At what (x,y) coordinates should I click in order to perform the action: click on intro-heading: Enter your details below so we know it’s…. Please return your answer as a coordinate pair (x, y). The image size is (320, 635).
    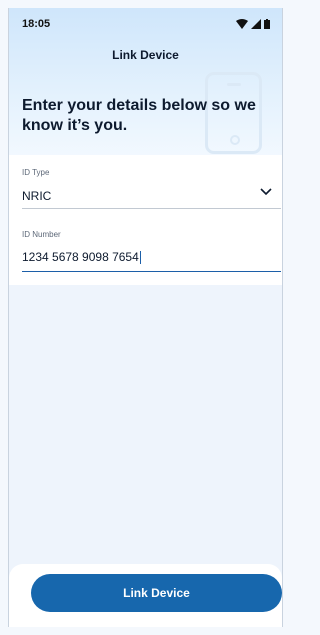
    Looking at the image, I should click on (139, 115).